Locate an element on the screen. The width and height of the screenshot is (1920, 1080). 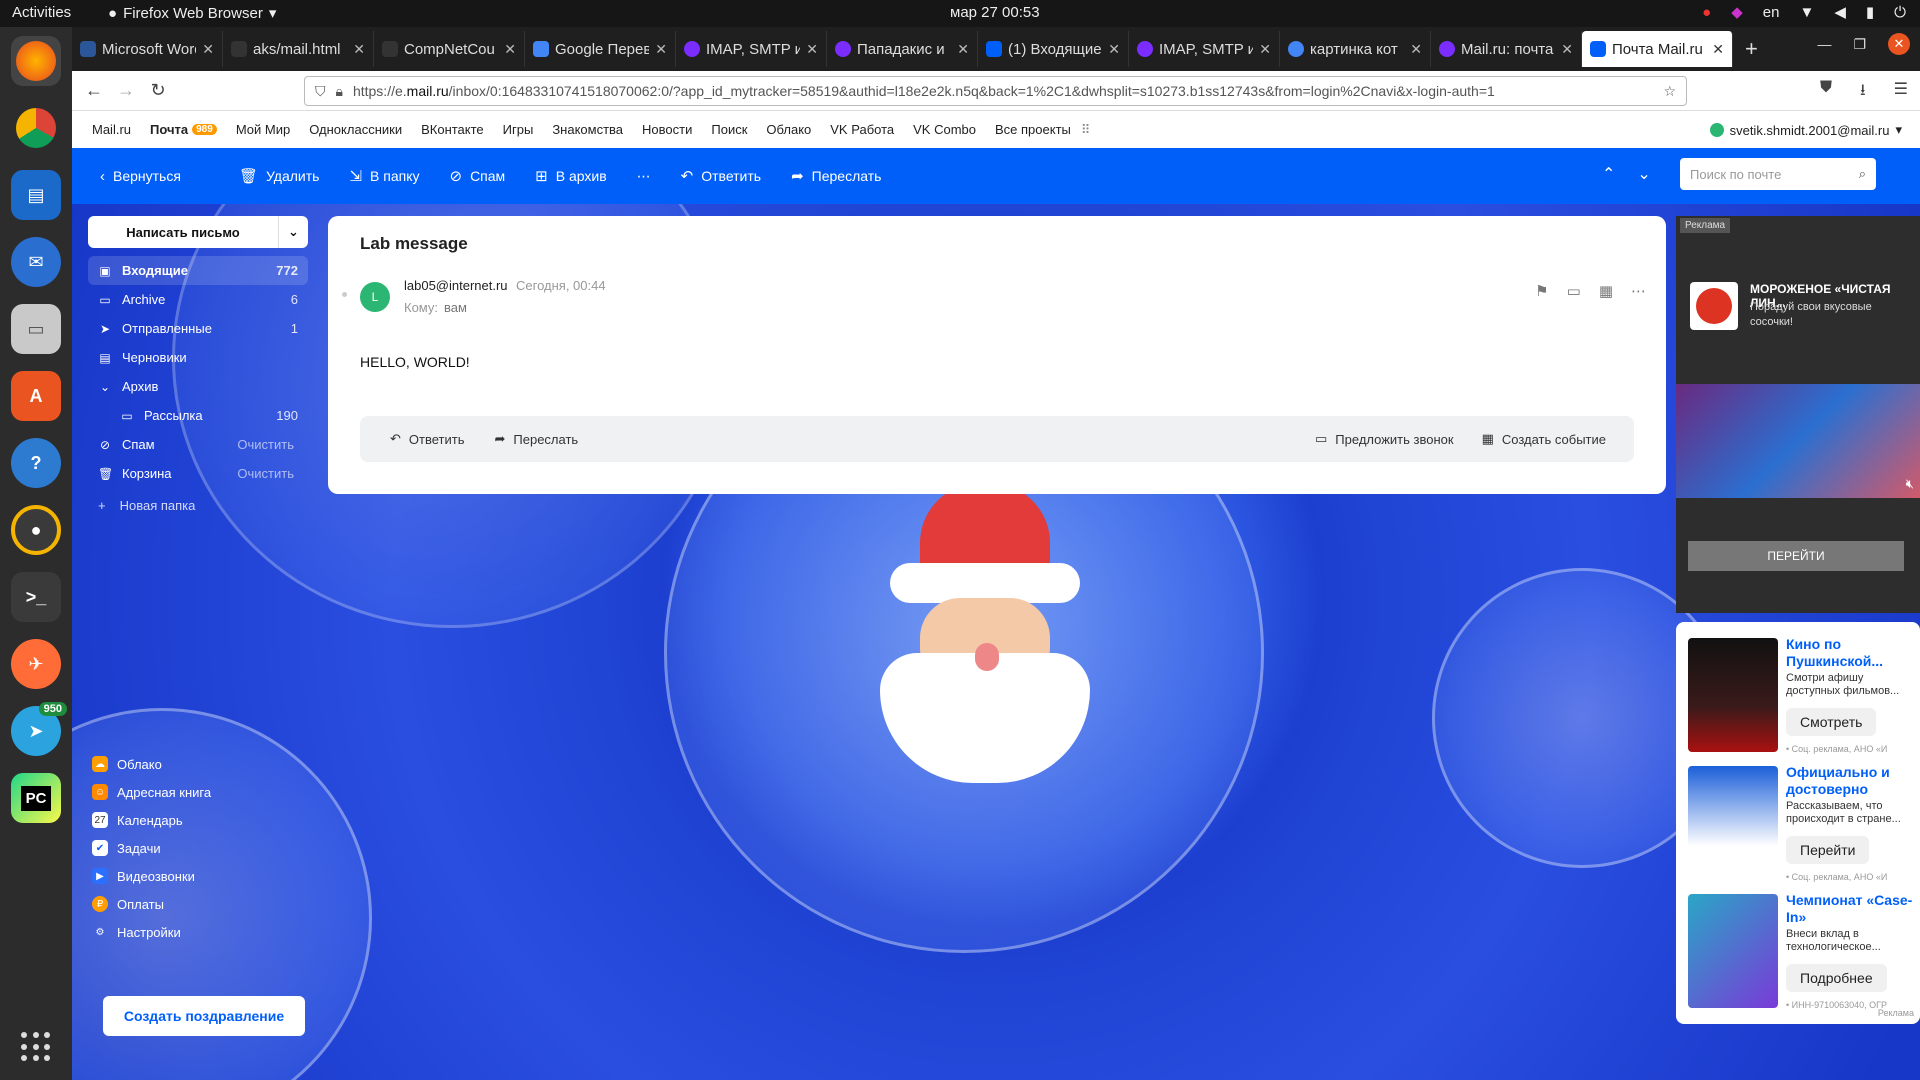
dock-firefox is located at coordinates (36, 61).